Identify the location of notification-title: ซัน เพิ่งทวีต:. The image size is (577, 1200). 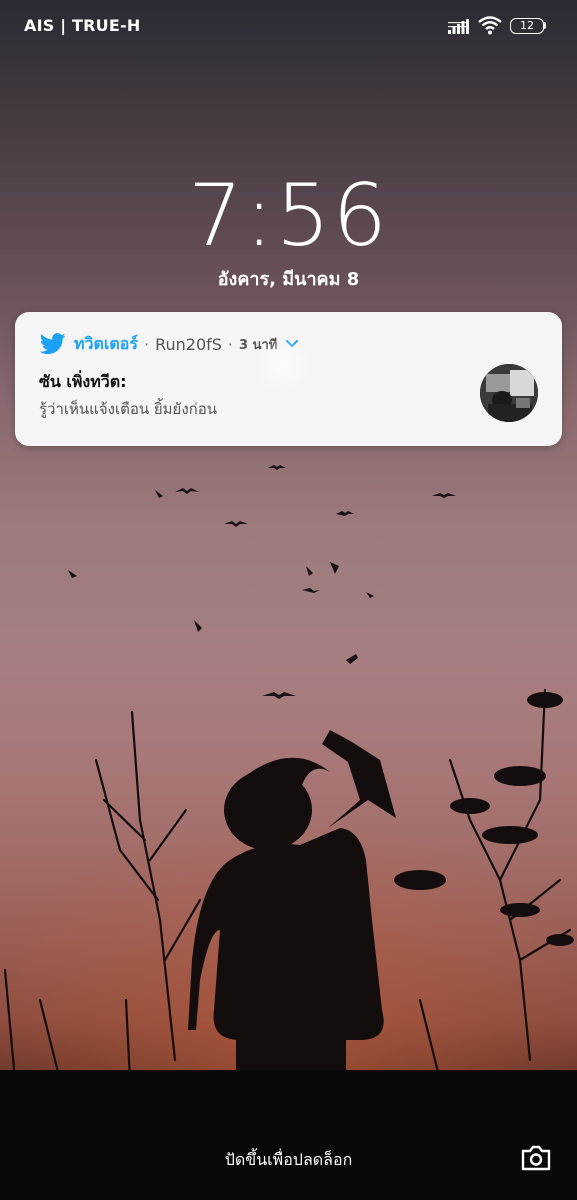
(83, 381).